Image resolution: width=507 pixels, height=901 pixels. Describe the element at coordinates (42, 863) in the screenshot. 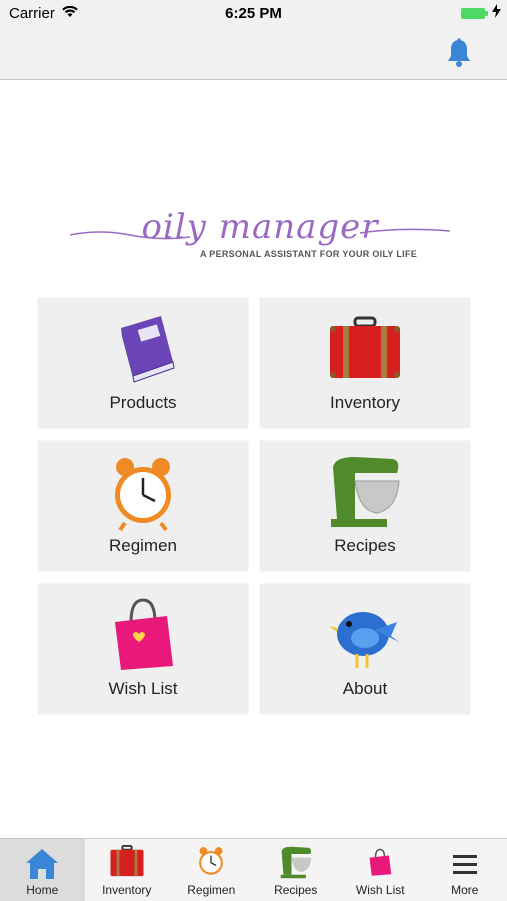

I see `home-icon` at that location.